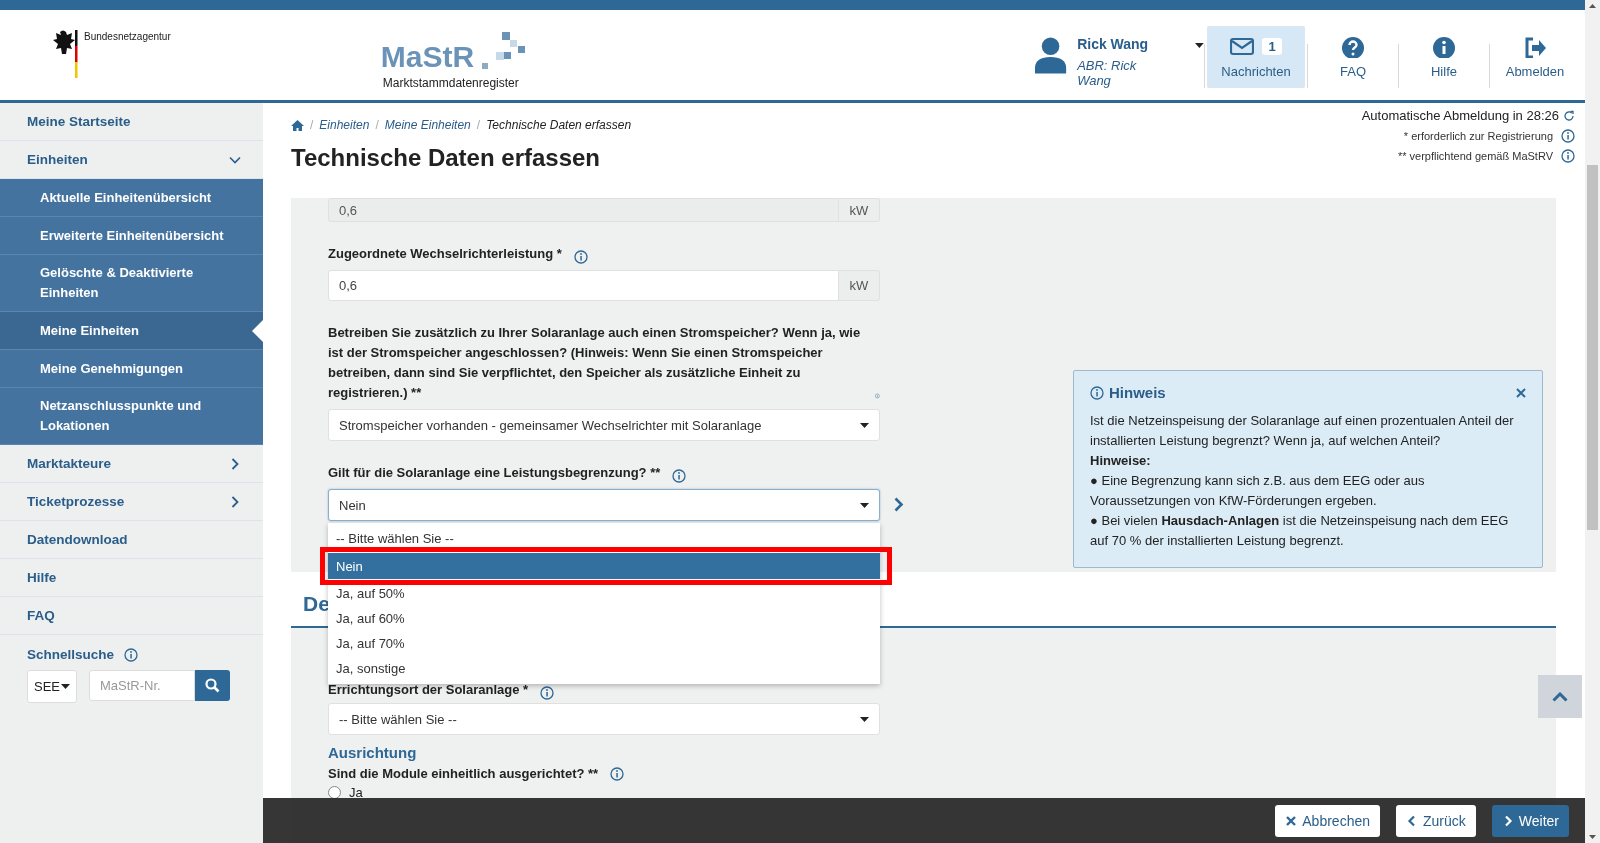 Image resolution: width=1600 pixels, height=843 pixels. I want to click on field-label: Zugeordnete Wechselrichterleistung *, so click(445, 254).